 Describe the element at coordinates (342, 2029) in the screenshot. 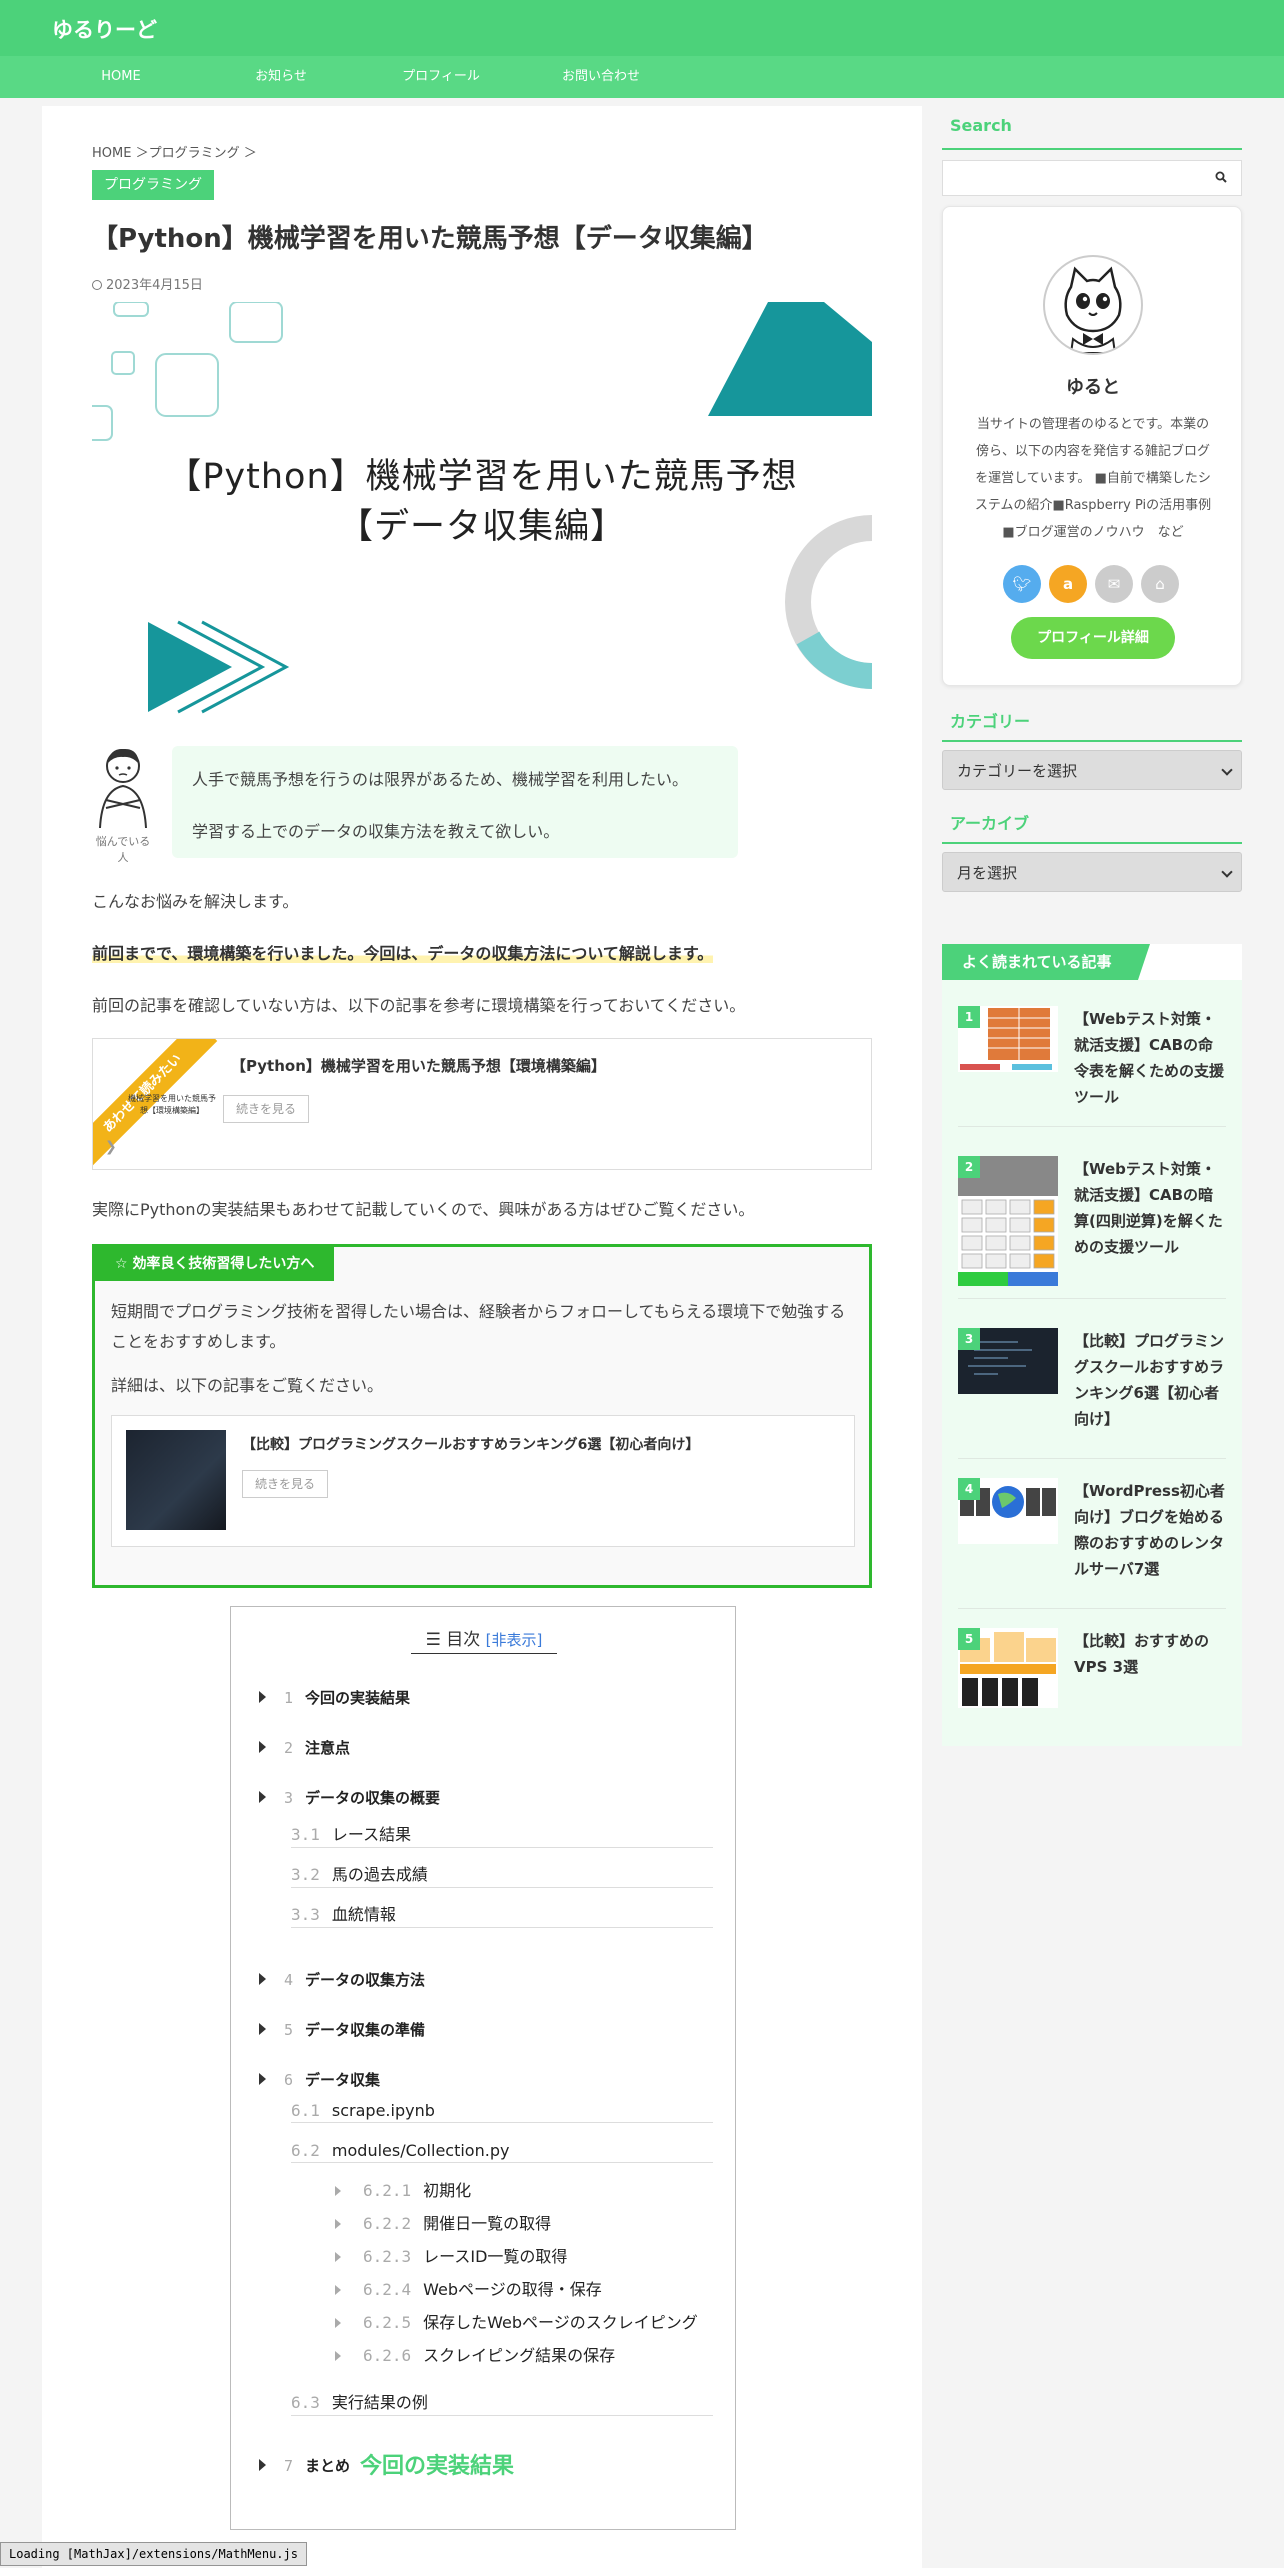

I see `toc-item: 5 データ収集の準備` at that location.